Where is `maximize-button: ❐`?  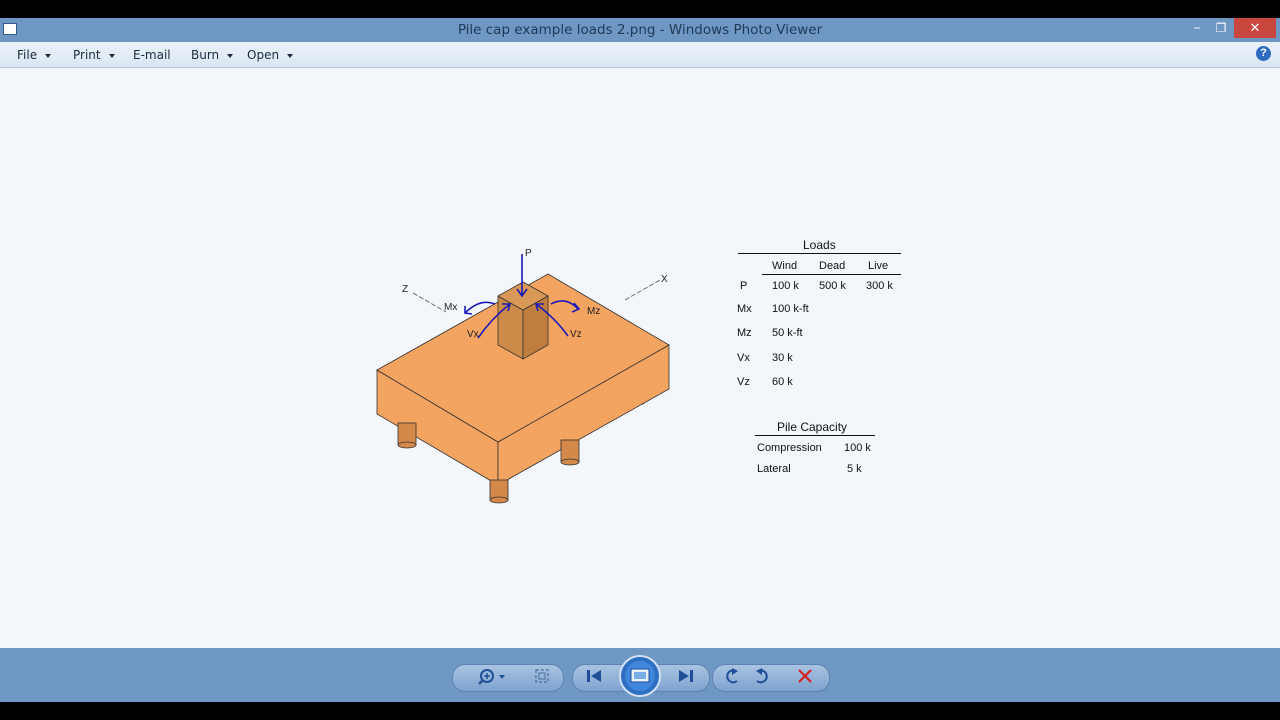 maximize-button: ❐ is located at coordinates (1221, 28).